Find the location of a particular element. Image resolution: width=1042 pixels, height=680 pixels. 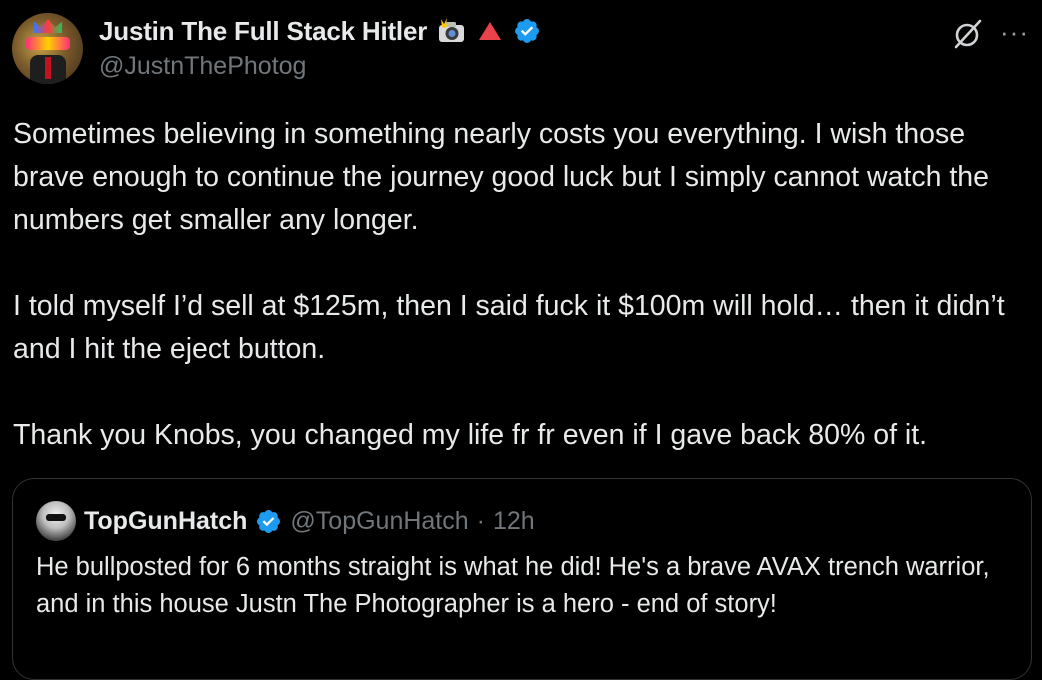

quoted-author-display-name: TopGunHatch is located at coordinates (165, 521).